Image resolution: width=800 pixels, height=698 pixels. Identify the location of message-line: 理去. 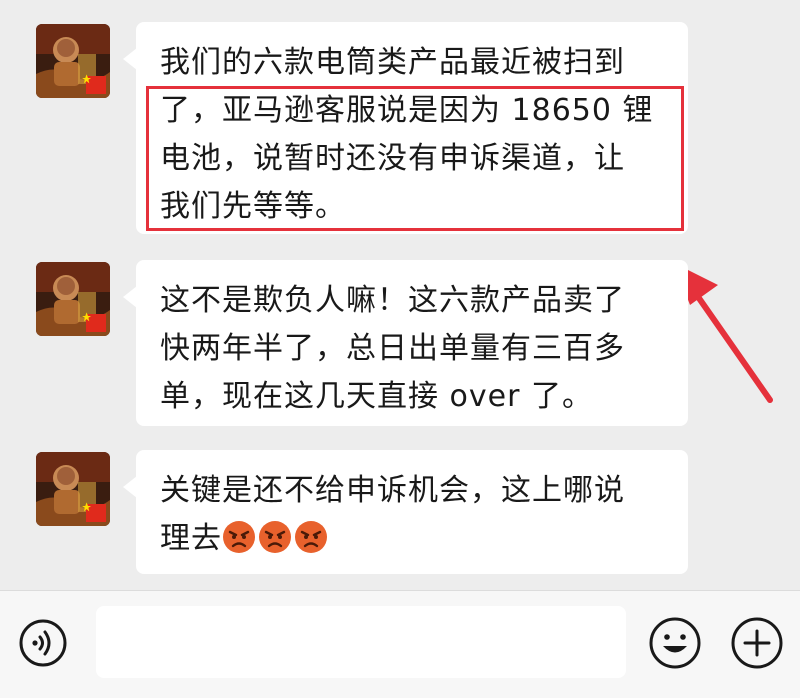
(412, 539).